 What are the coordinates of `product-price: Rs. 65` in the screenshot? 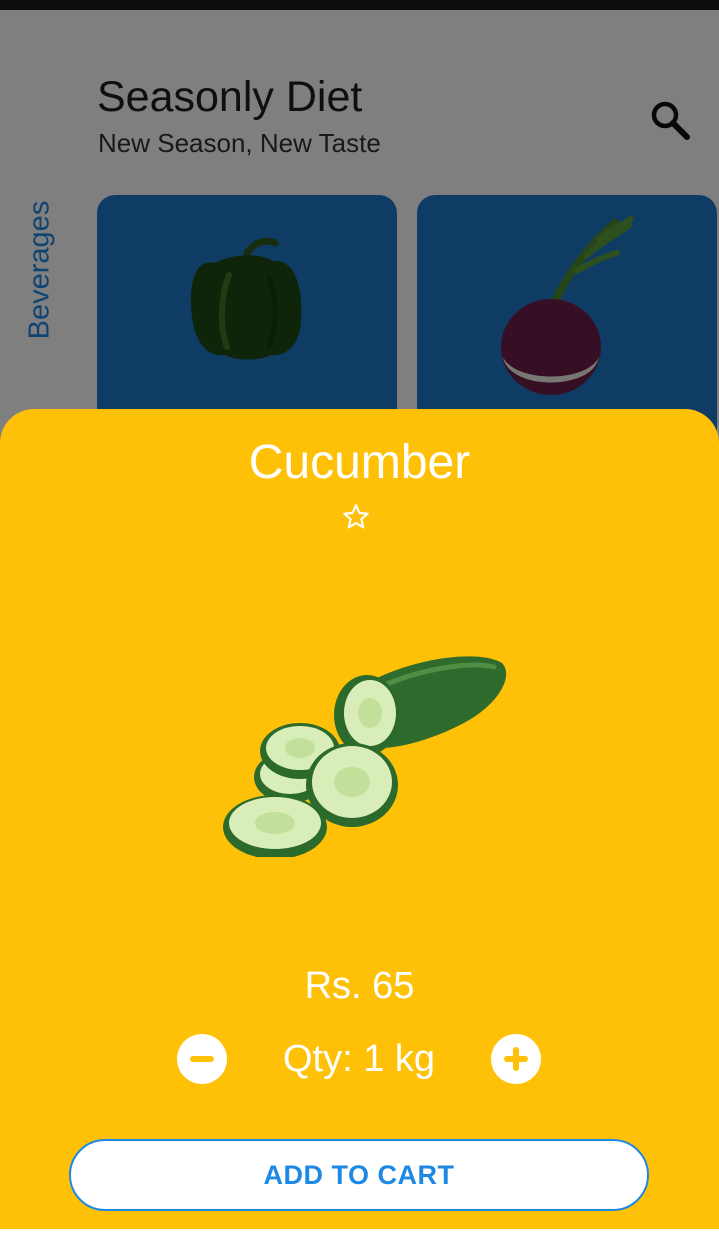 It's located at (359, 986).